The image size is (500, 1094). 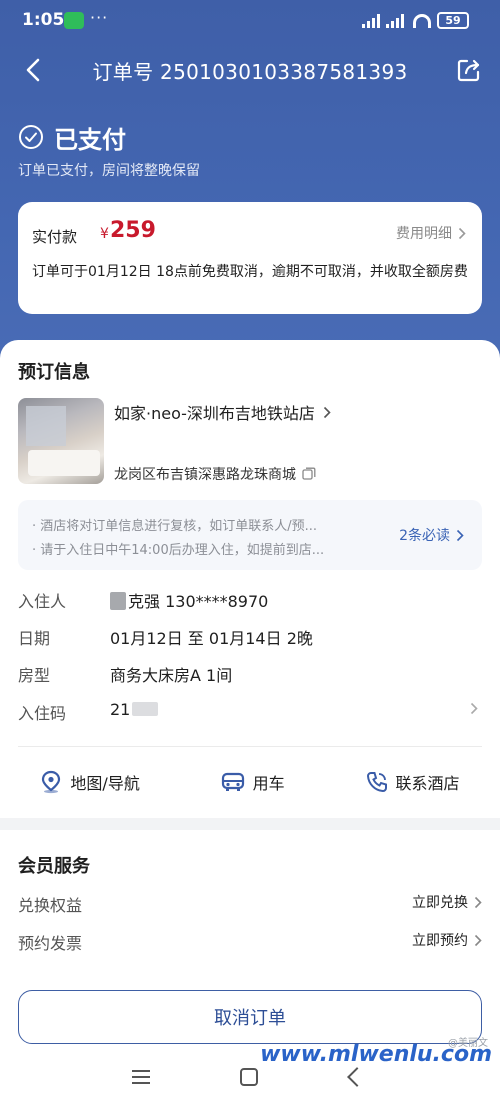 What do you see at coordinates (250, 942) in the screenshot?
I see `invoice-row: 预约发票 立即预约` at bounding box center [250, 942].